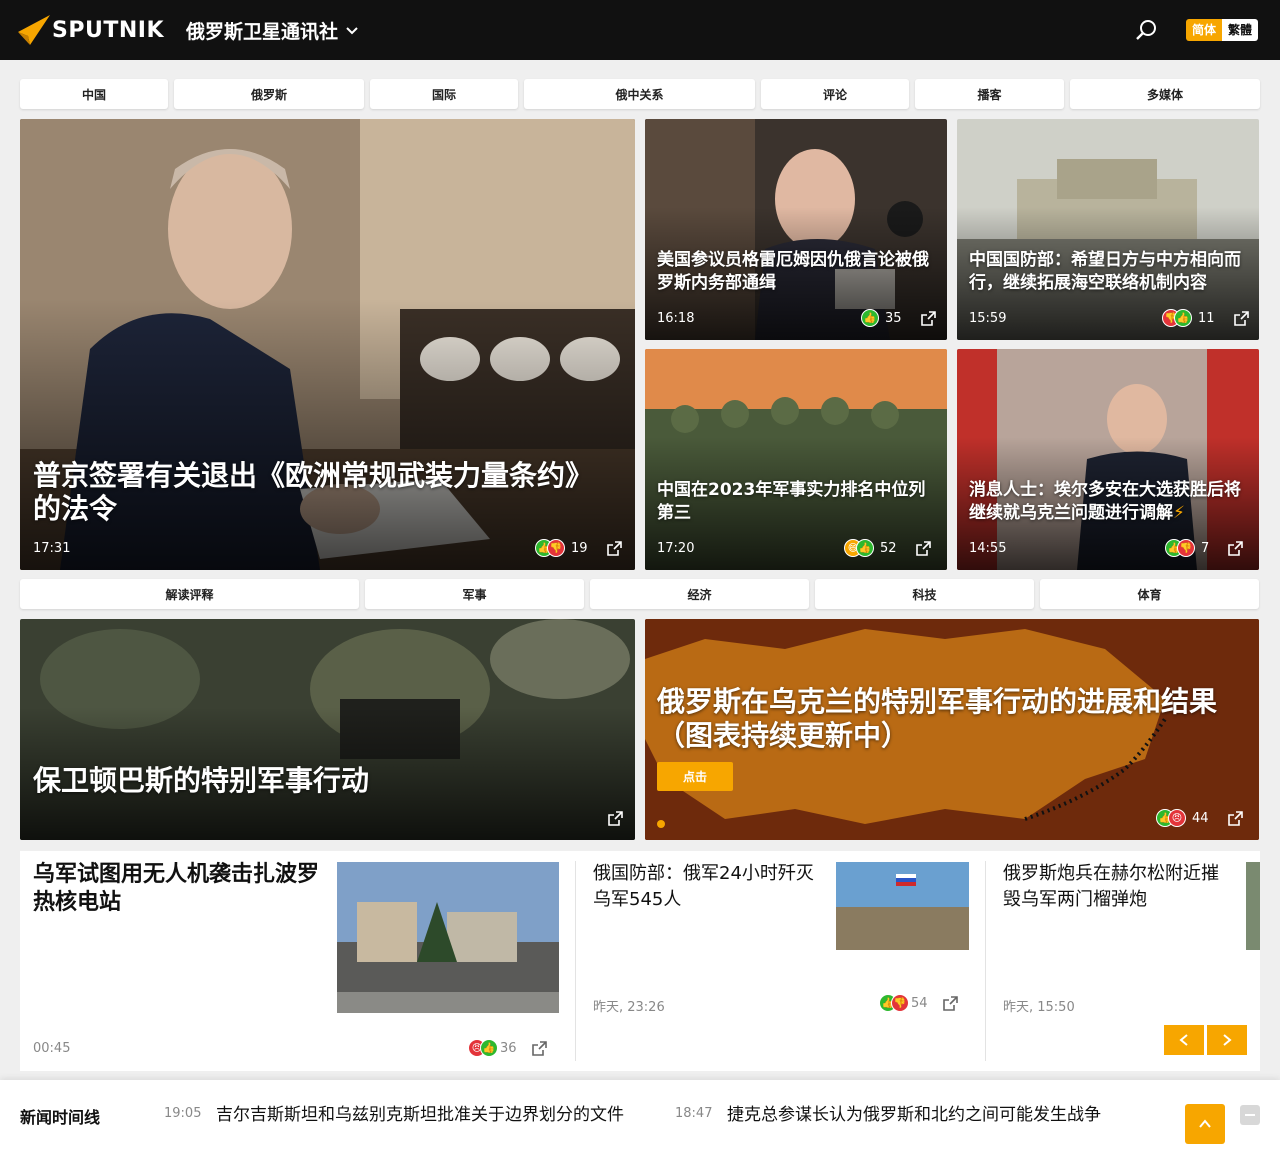  I want to click on scroll-up-button, so click(1205, 1124).